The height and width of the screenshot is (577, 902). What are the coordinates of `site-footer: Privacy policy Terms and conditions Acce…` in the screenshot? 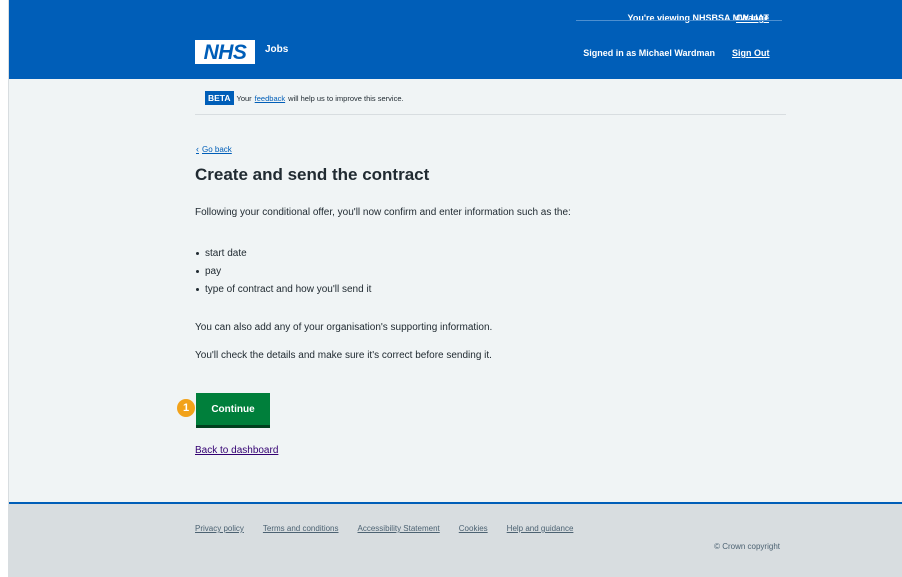 It's located at (455, 540).